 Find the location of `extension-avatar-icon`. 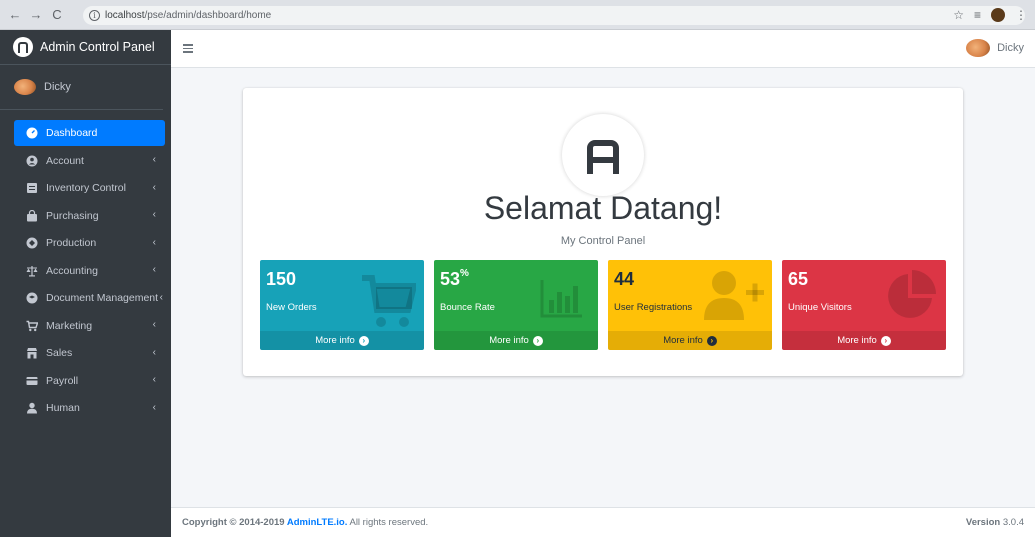

extension-avatar-icon is located at coordinates (998, 15).